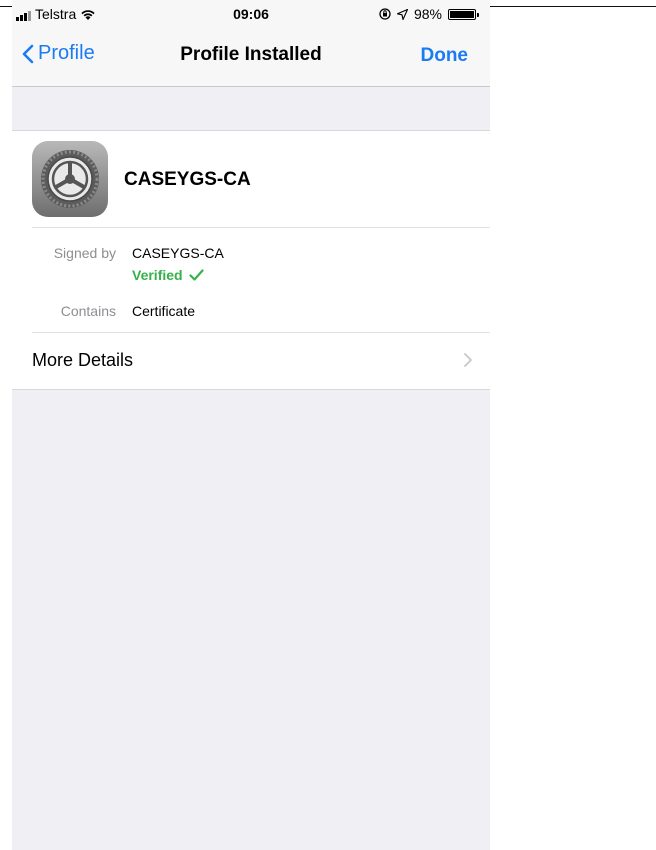 The width and height of the screenshot is (656, 850). Describe the element at coordinates (187, 179) in the screenshot. I see `profile-name: CASEYGS-CA` at that location.